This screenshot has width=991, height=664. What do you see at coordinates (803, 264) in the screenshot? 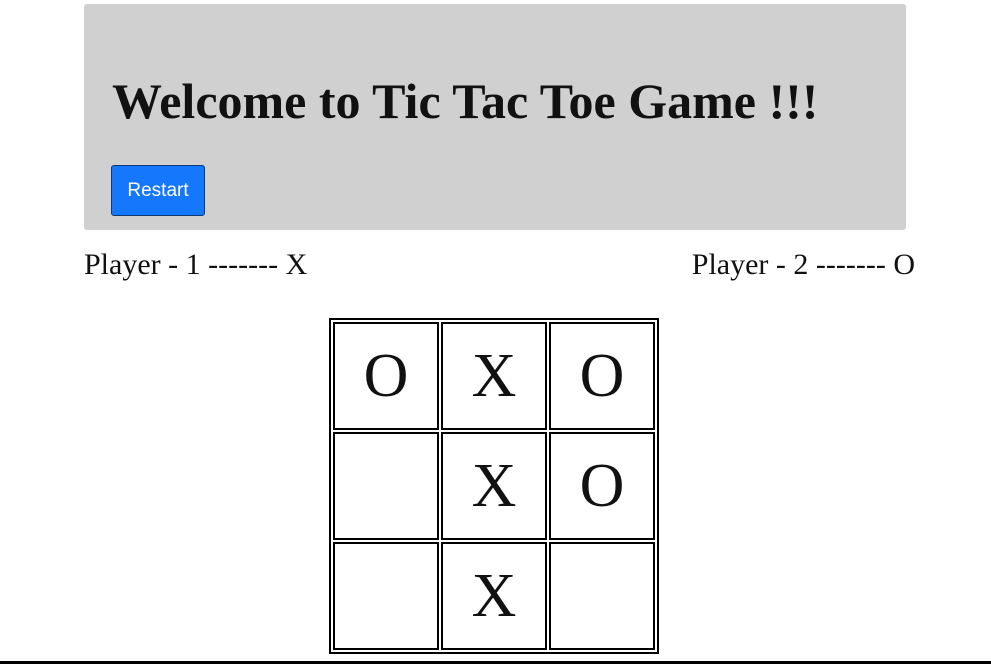
I see `player-2-label: Player - 2 ------- O` at bounding box center [803, 264].